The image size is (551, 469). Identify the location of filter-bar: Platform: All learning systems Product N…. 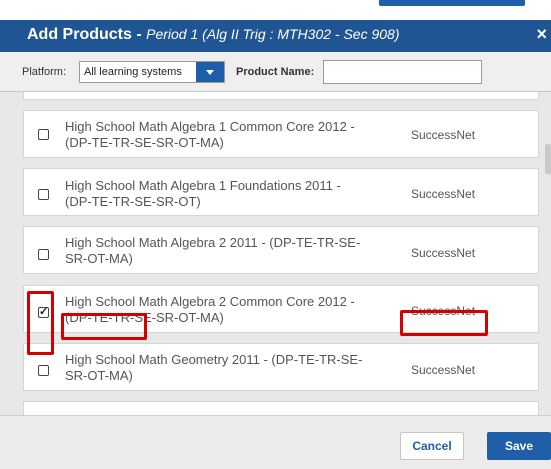
(275, 72).